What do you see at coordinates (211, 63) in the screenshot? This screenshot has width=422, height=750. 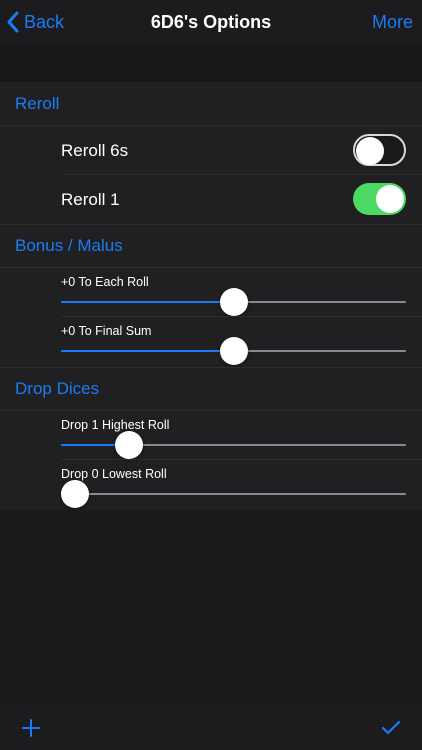 I see `header-spacer` at bounding box center [211, 63].